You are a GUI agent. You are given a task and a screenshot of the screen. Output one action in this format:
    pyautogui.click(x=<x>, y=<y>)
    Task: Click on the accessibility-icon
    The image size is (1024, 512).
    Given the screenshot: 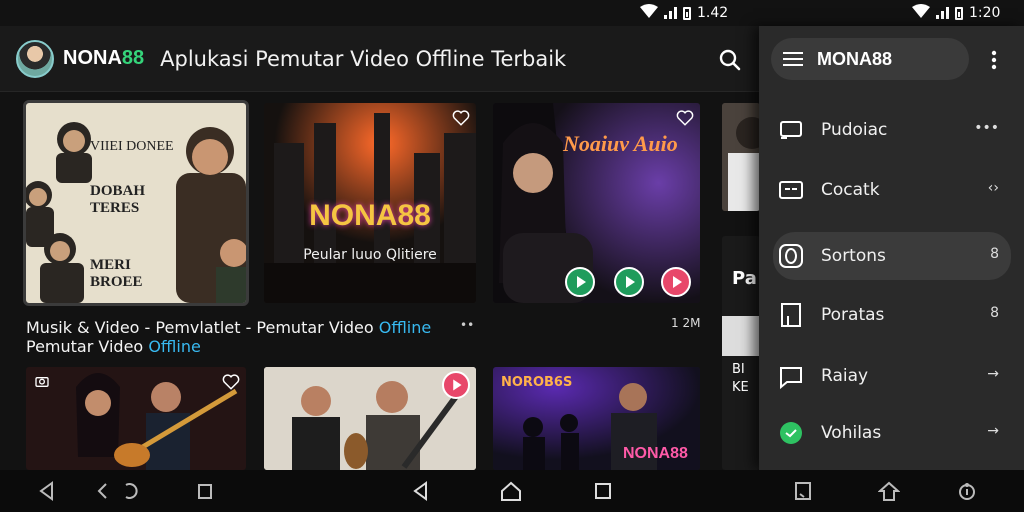 What is the action you would take?
    pyautogui.click(x=967, y=491)
    